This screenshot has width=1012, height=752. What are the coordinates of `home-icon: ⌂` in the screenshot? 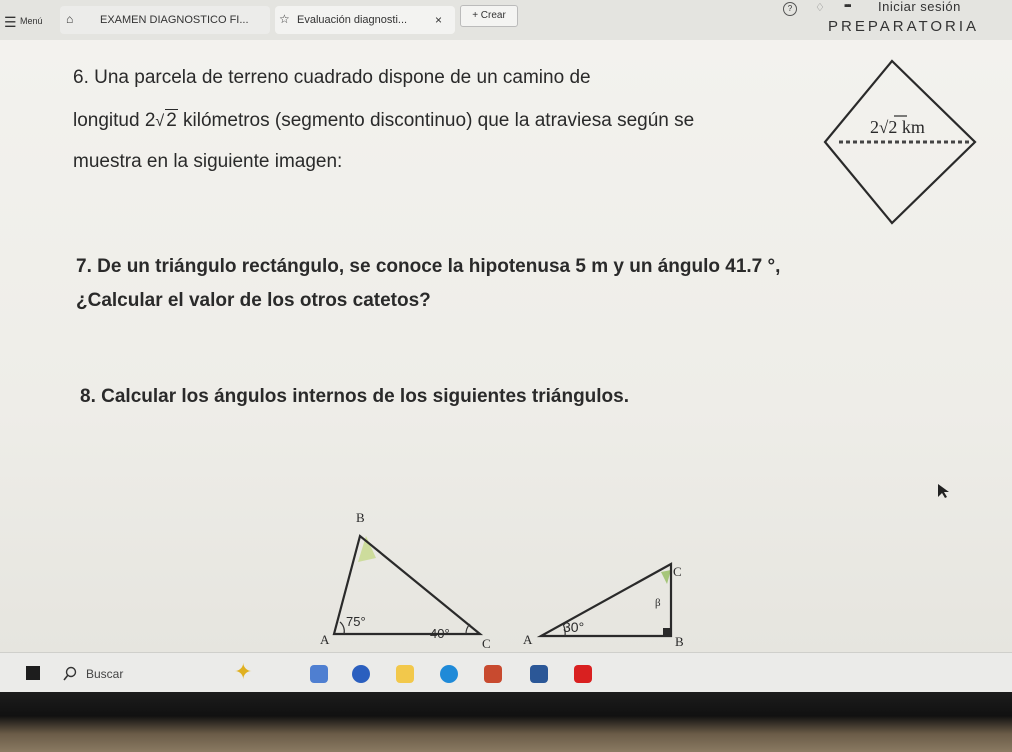 It's located at (70, 19).